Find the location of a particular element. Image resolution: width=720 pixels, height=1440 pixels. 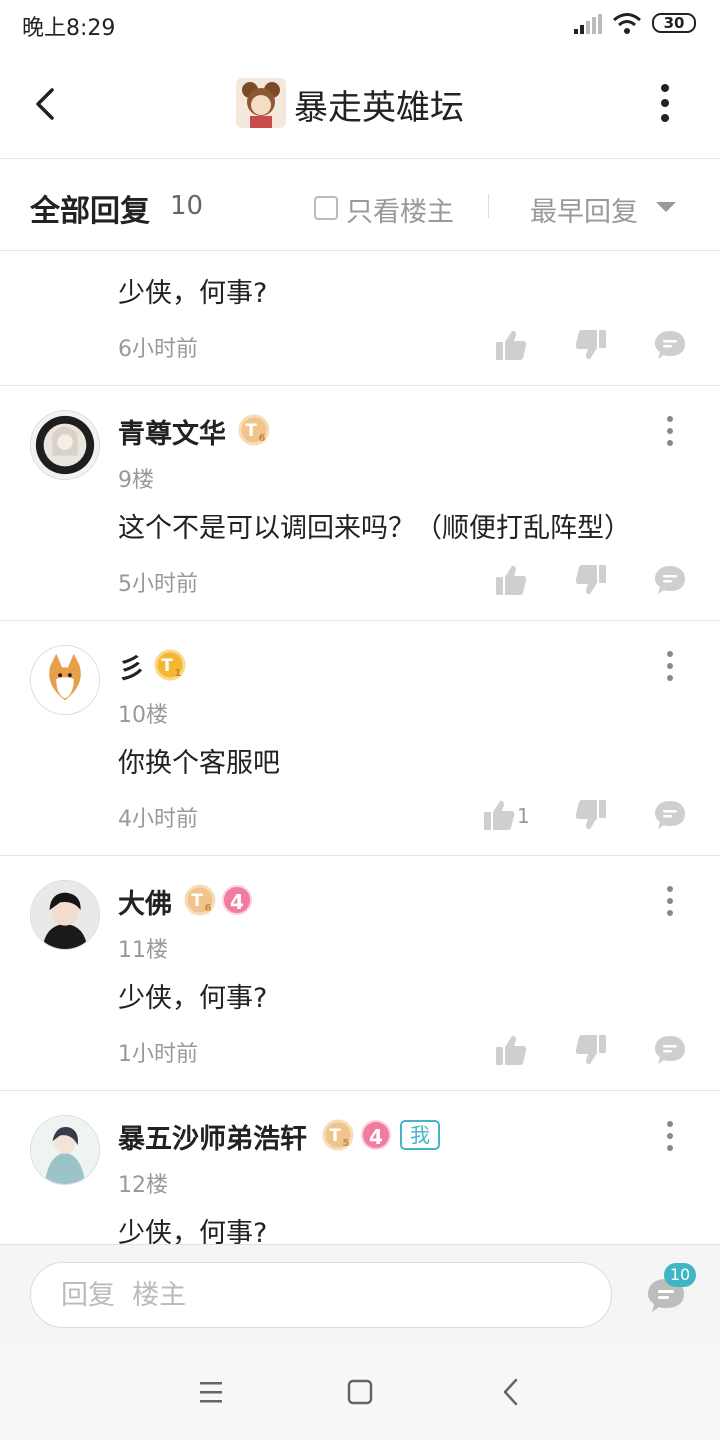

reply-time: 1小时前 is located at coordinates (158, 1054).